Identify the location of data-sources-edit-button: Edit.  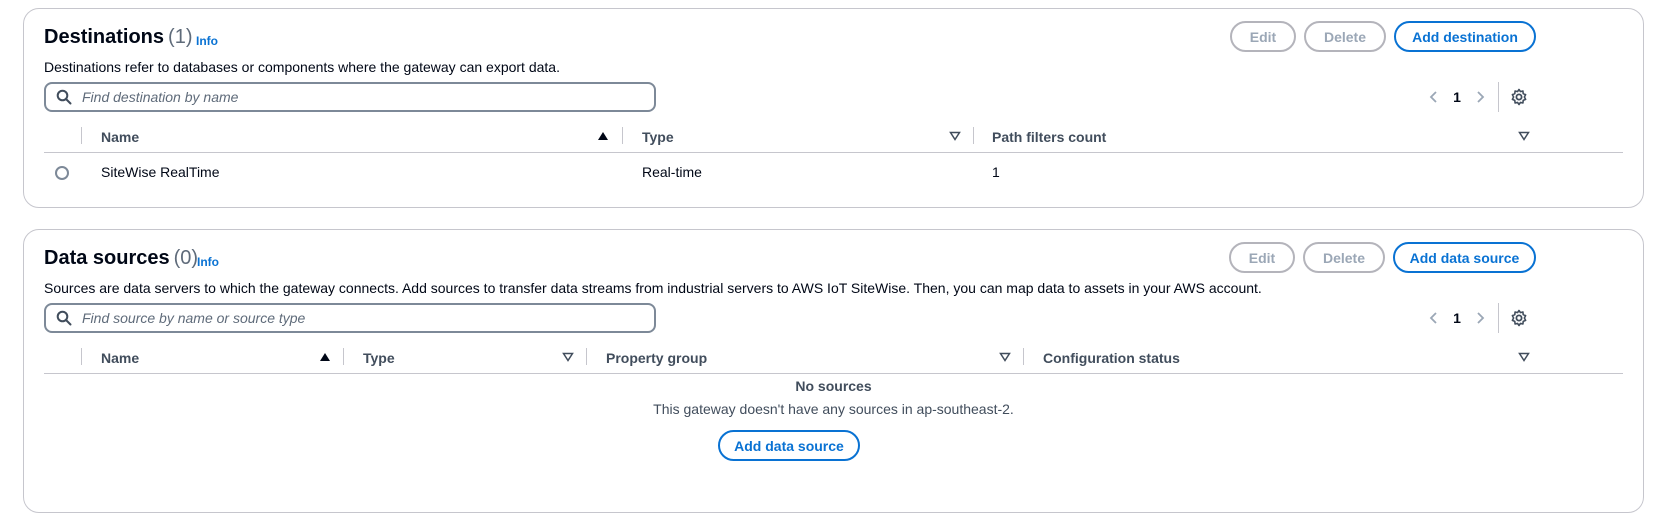
(1262, 257).